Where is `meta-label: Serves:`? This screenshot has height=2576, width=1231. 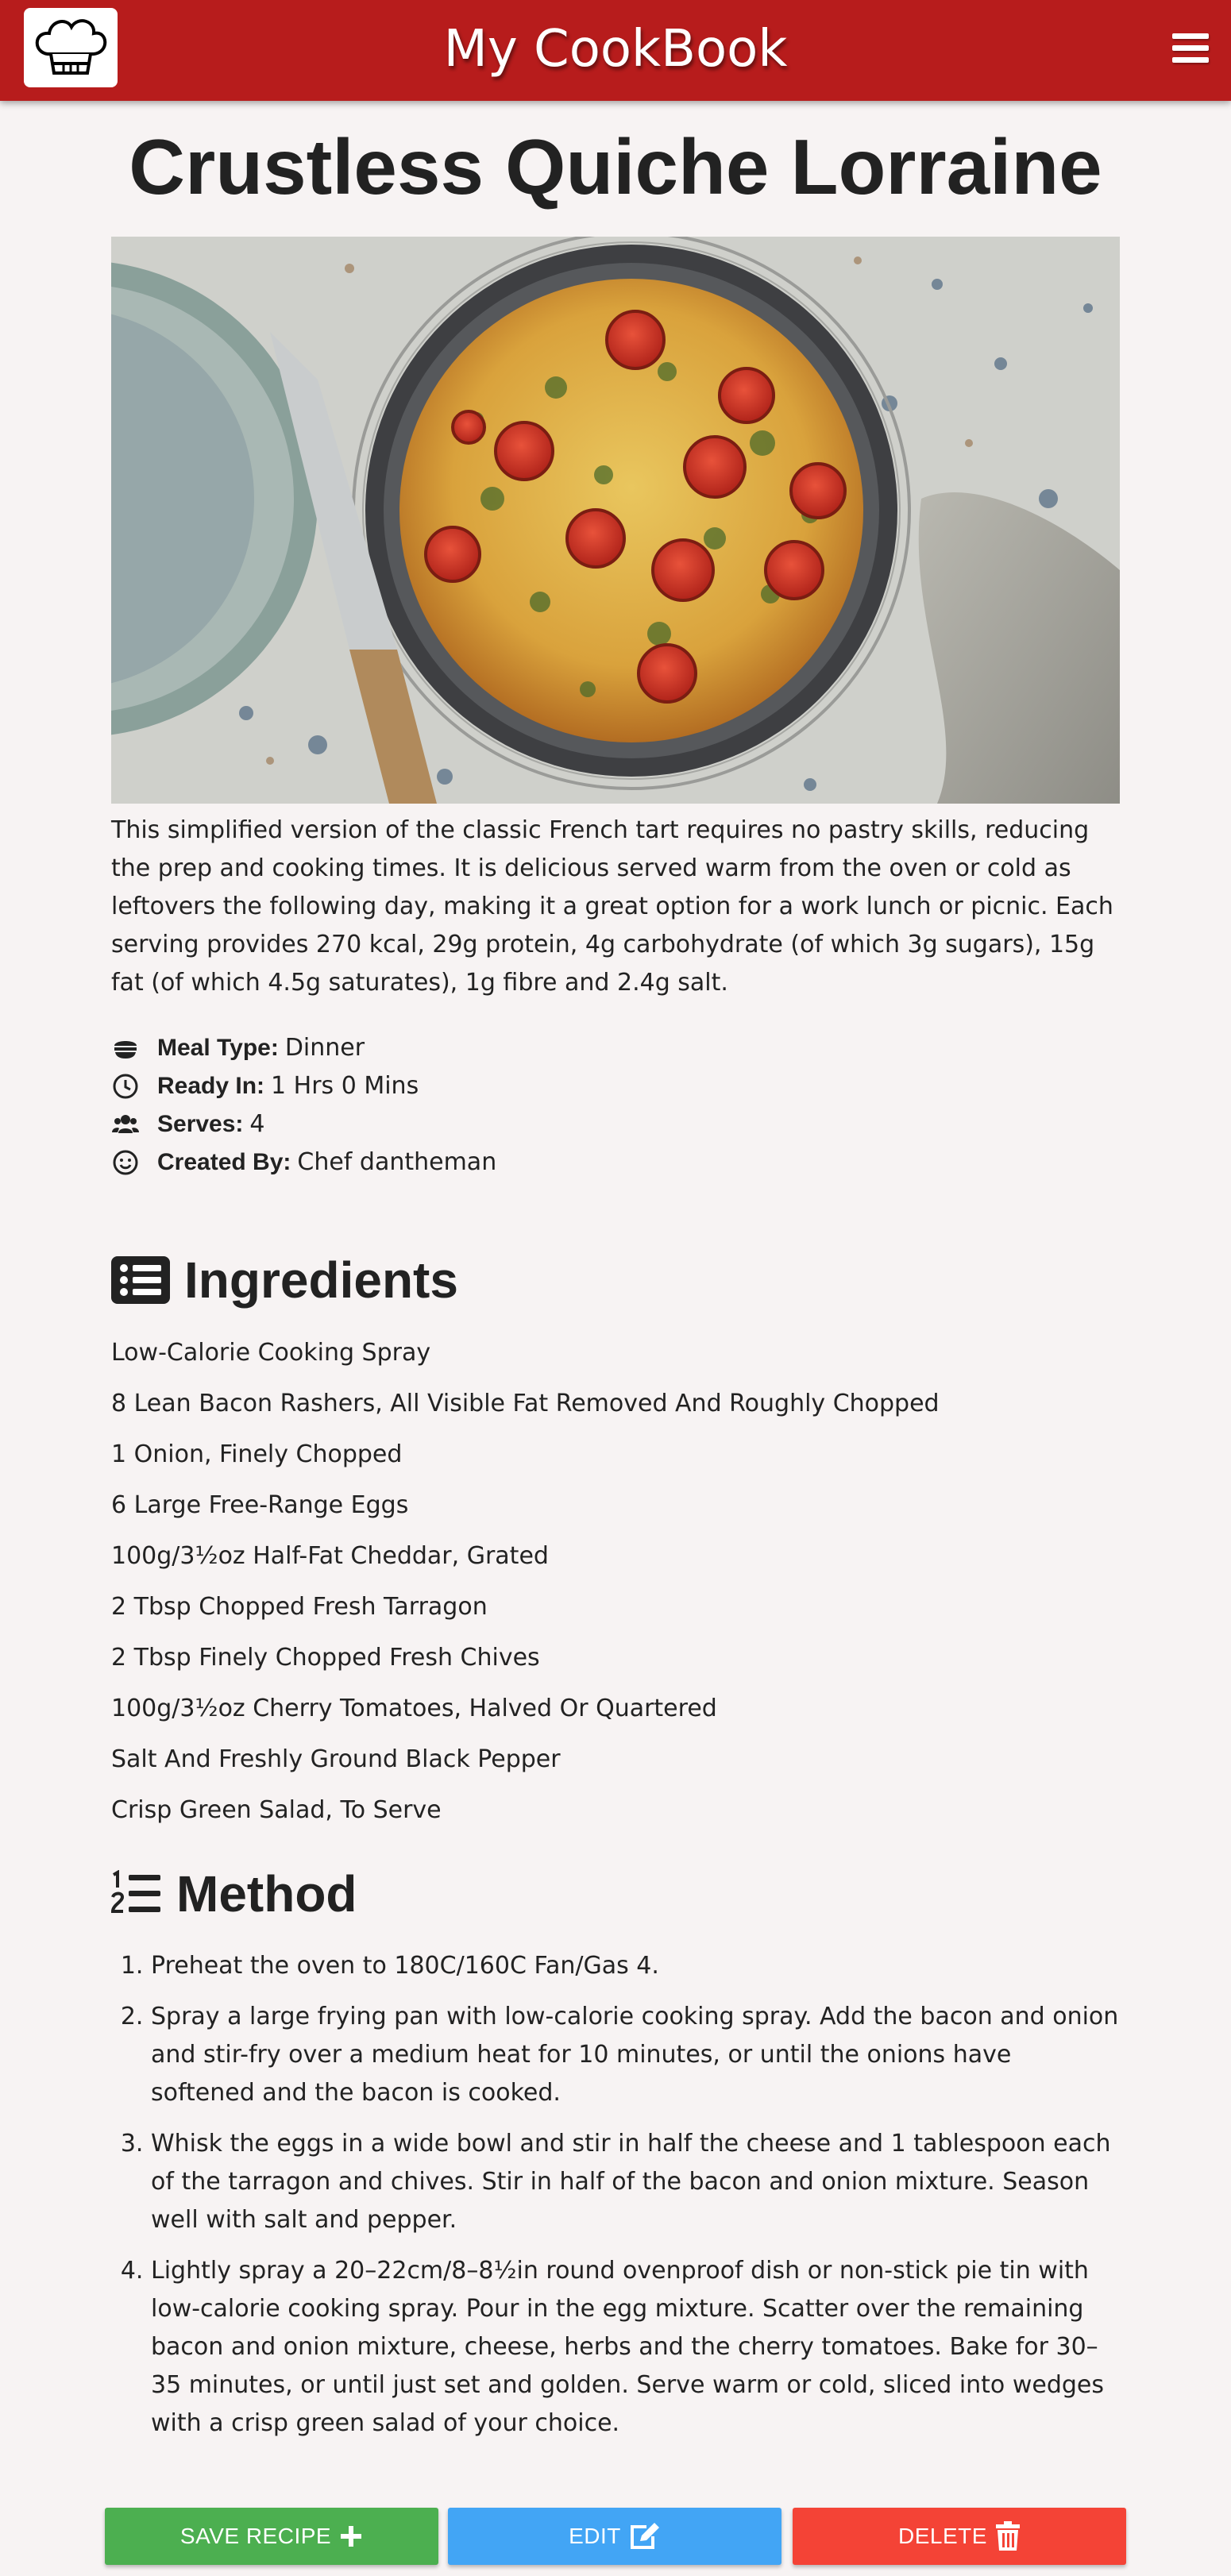 meta-label: Serves: is located at coordinates (200, 1124).